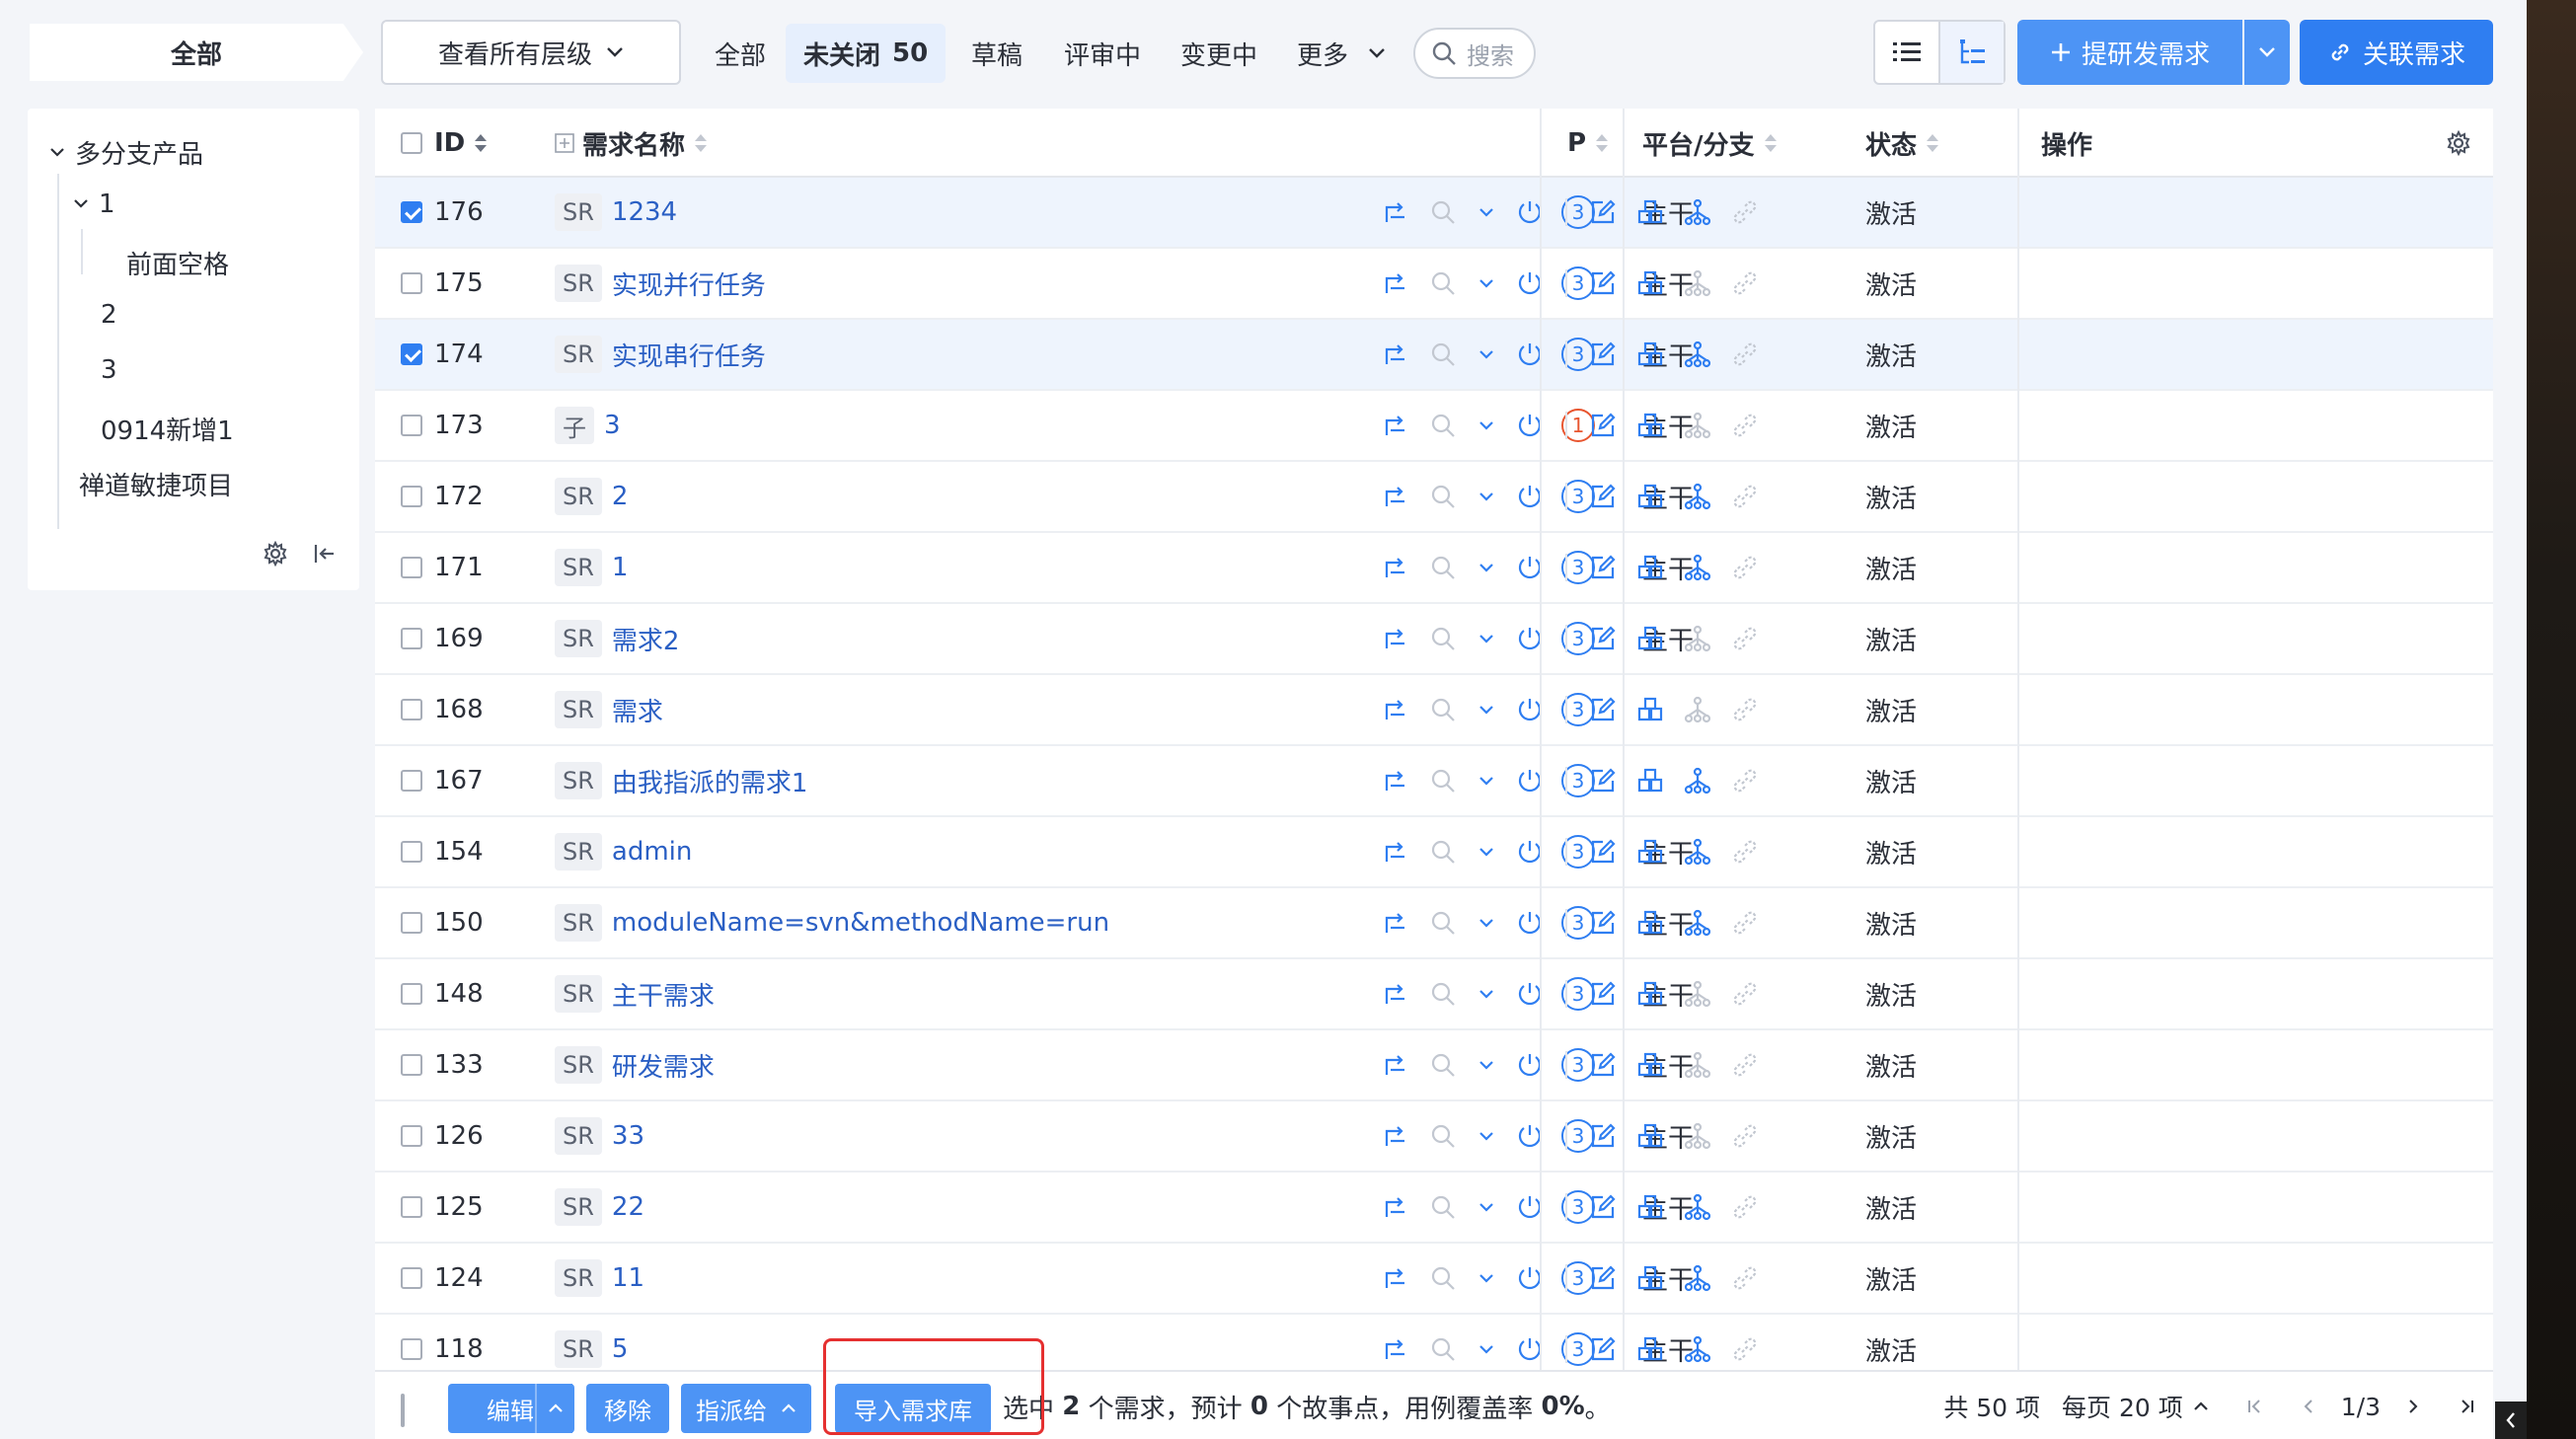 The image size is (2576, 1439). What do you see at coordinates (1971, 52) in the screenshot?
I see `tree-view-button` at bounding box center [1971, 52].